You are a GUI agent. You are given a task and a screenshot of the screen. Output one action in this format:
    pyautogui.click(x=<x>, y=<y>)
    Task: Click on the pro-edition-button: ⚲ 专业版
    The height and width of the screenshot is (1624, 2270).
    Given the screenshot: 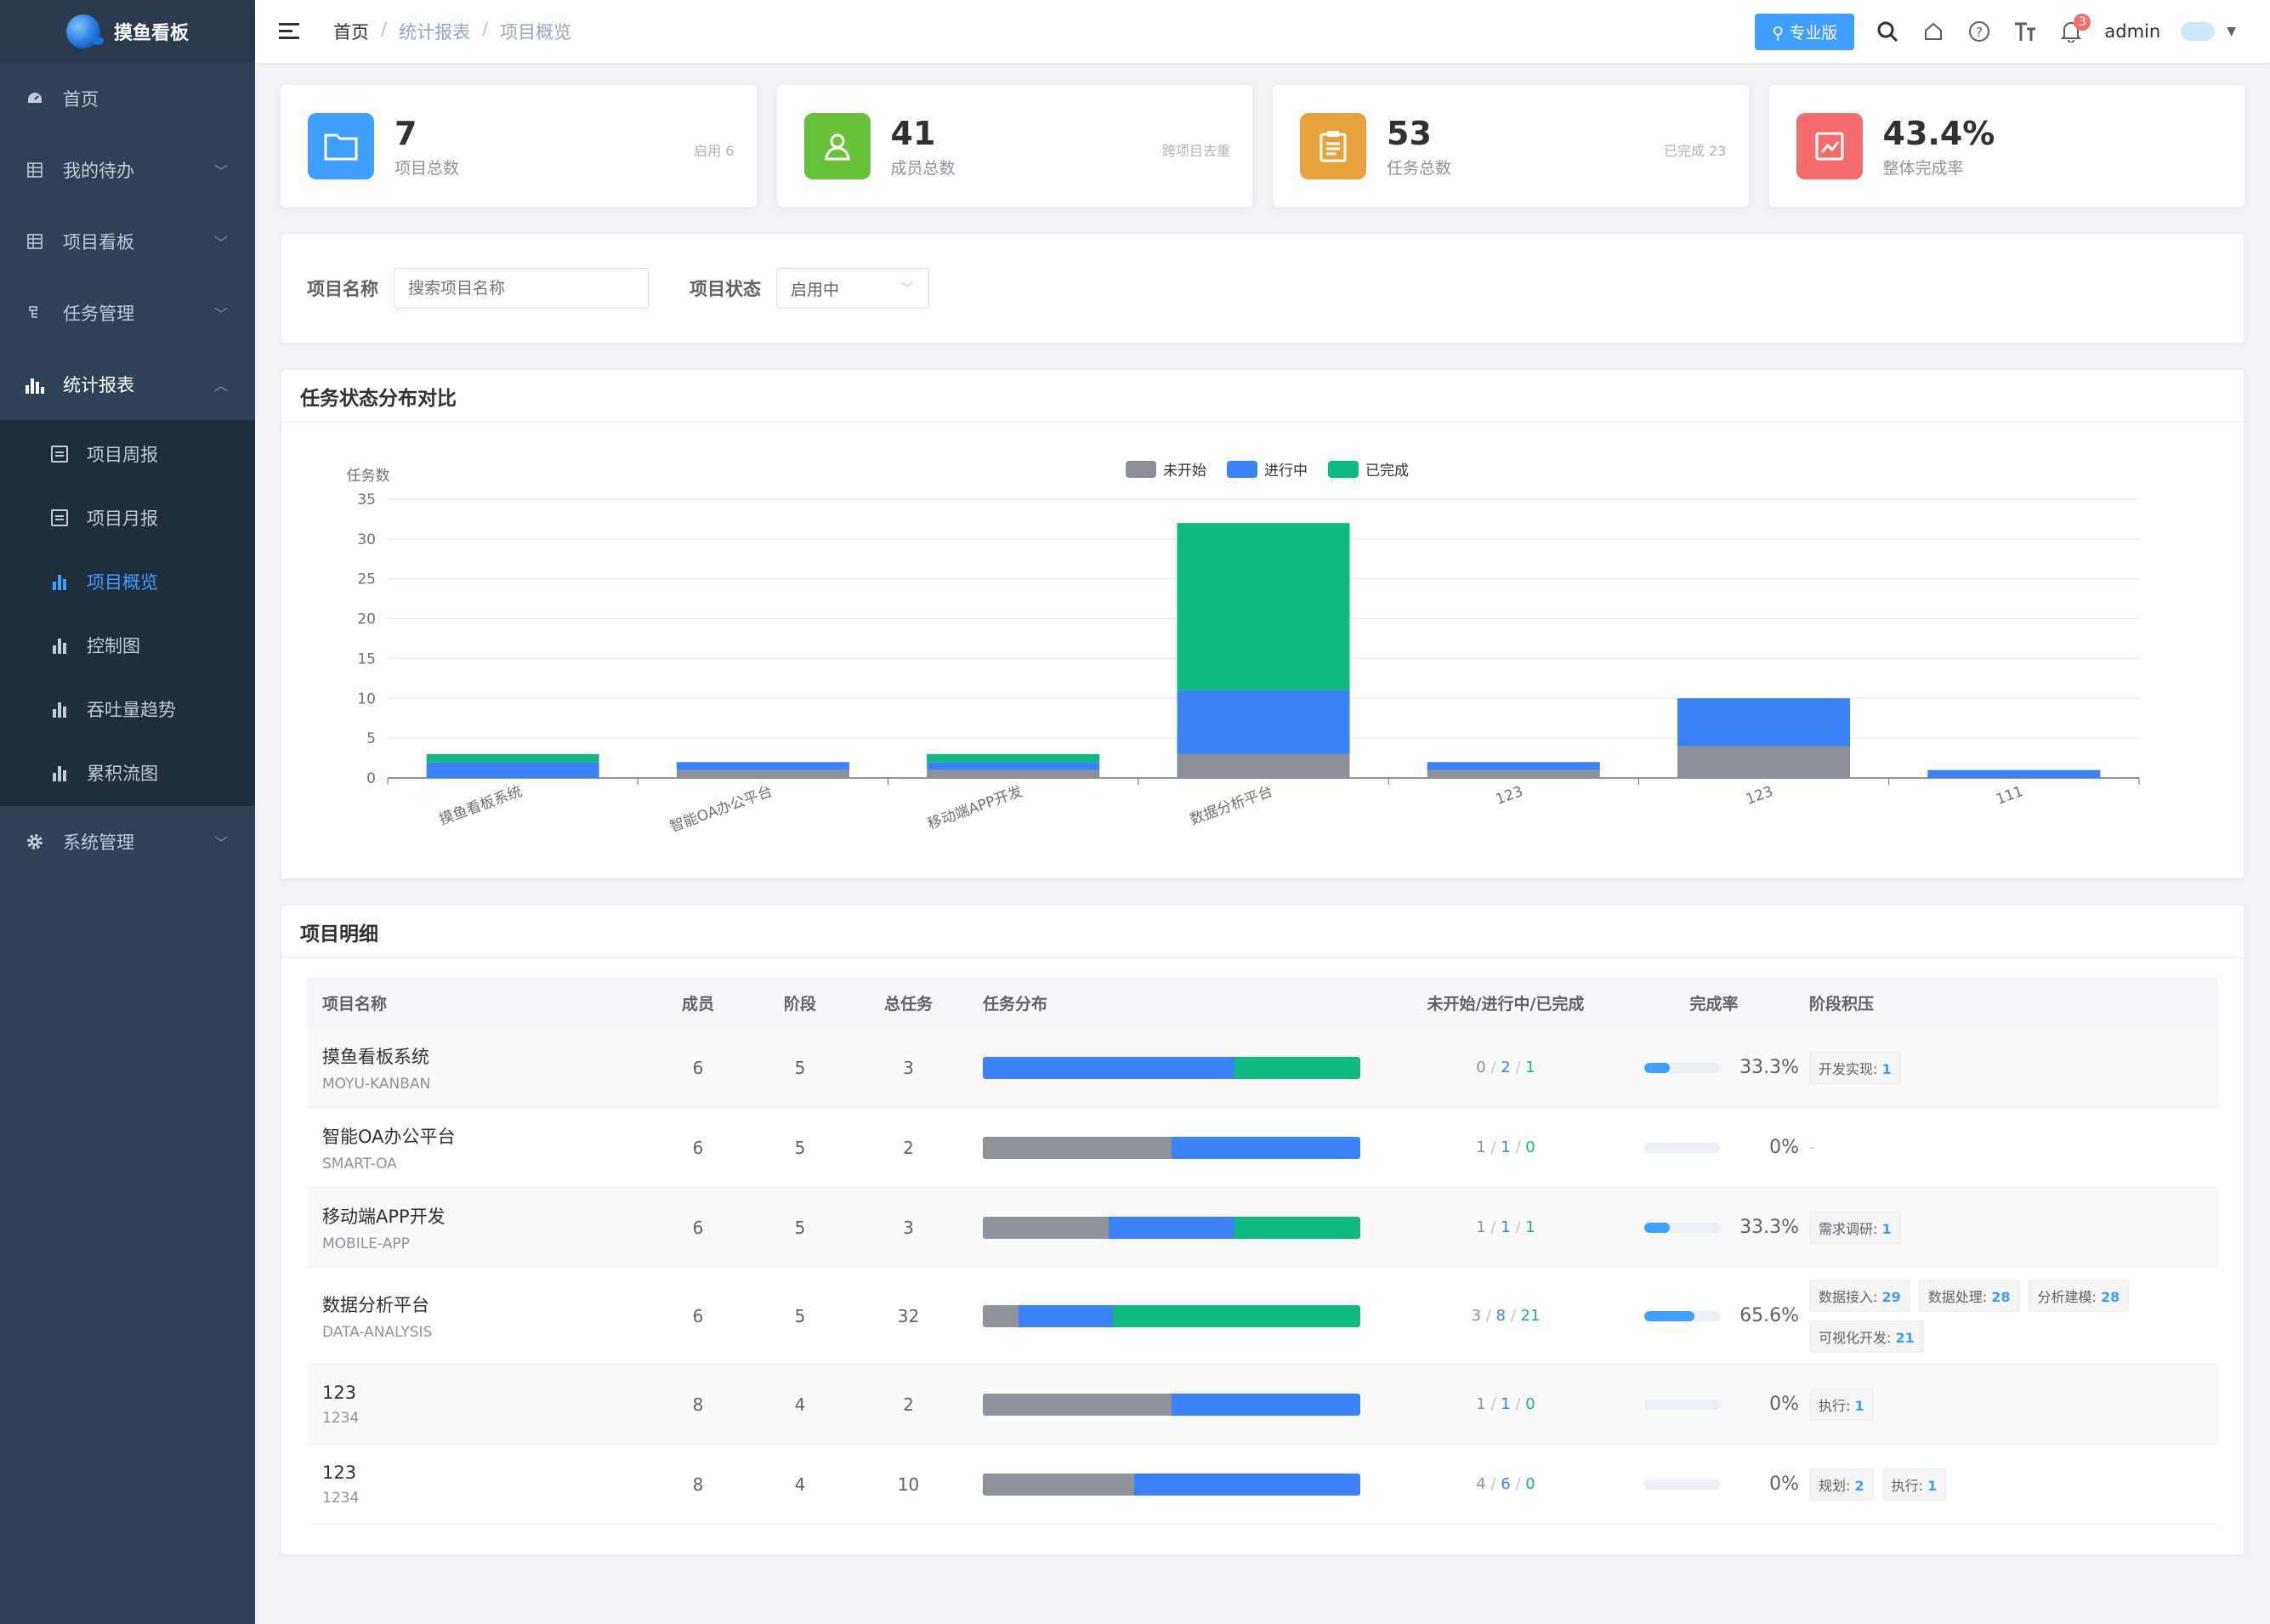 What is the action you would take?
    pyautogui.click(x=1805, y=31)
    